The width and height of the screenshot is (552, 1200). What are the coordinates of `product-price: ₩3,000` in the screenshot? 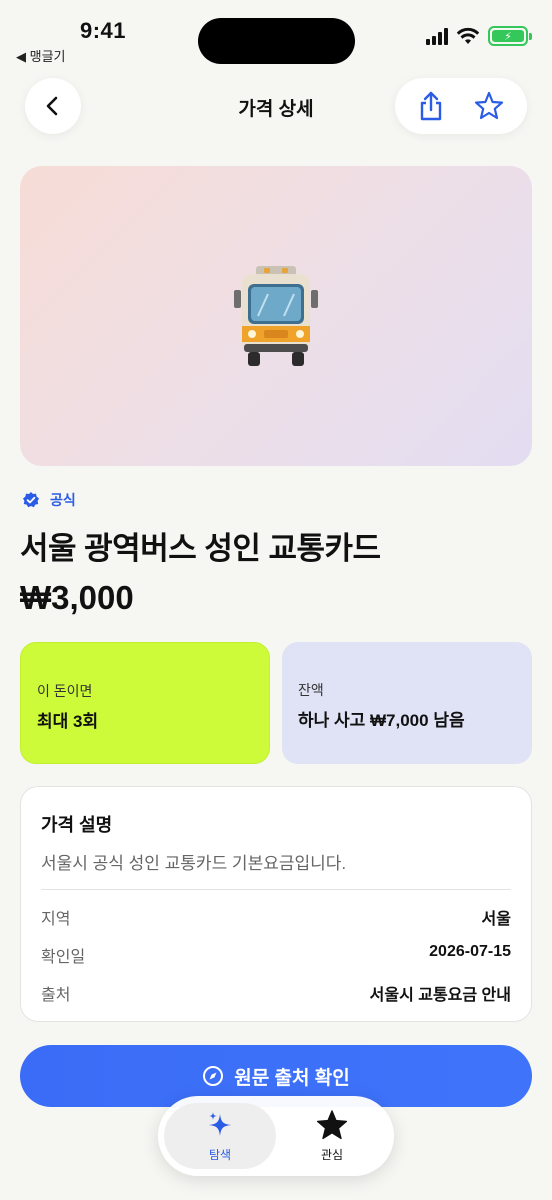 It's located at (77, 597).